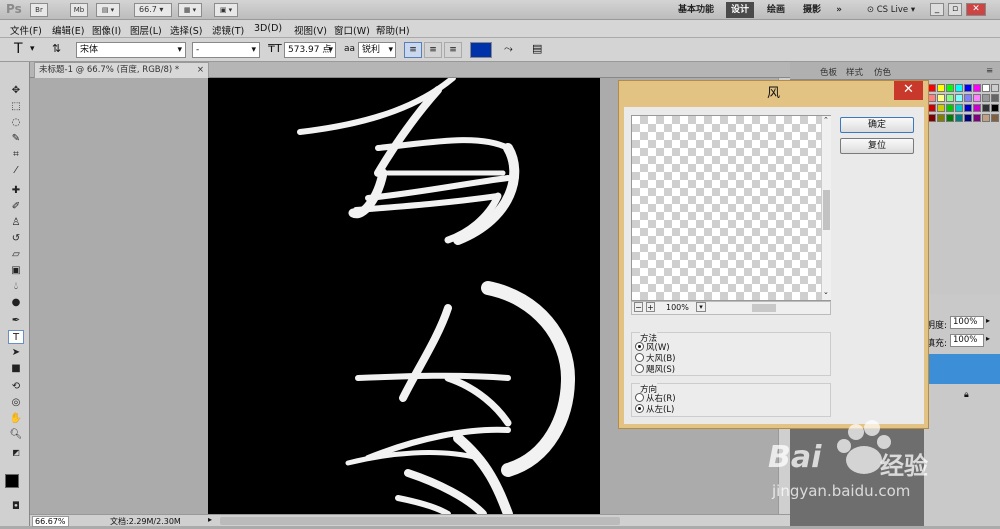 The image size is (1000, 529). I want to click on dodge-tool-icon: ●, so click(16, 303).